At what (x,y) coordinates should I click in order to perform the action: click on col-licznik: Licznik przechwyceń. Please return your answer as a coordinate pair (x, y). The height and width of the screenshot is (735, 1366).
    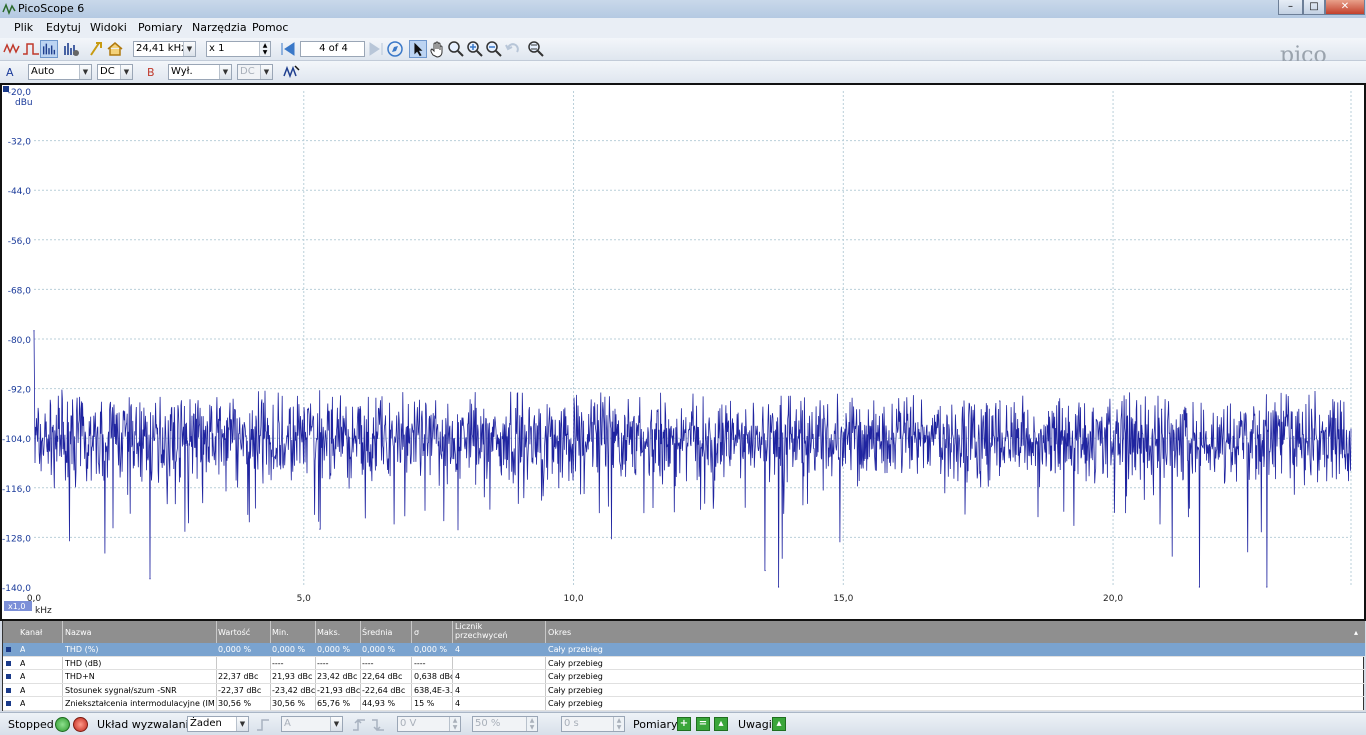
    Looking at the image, I should click on (481, 631).